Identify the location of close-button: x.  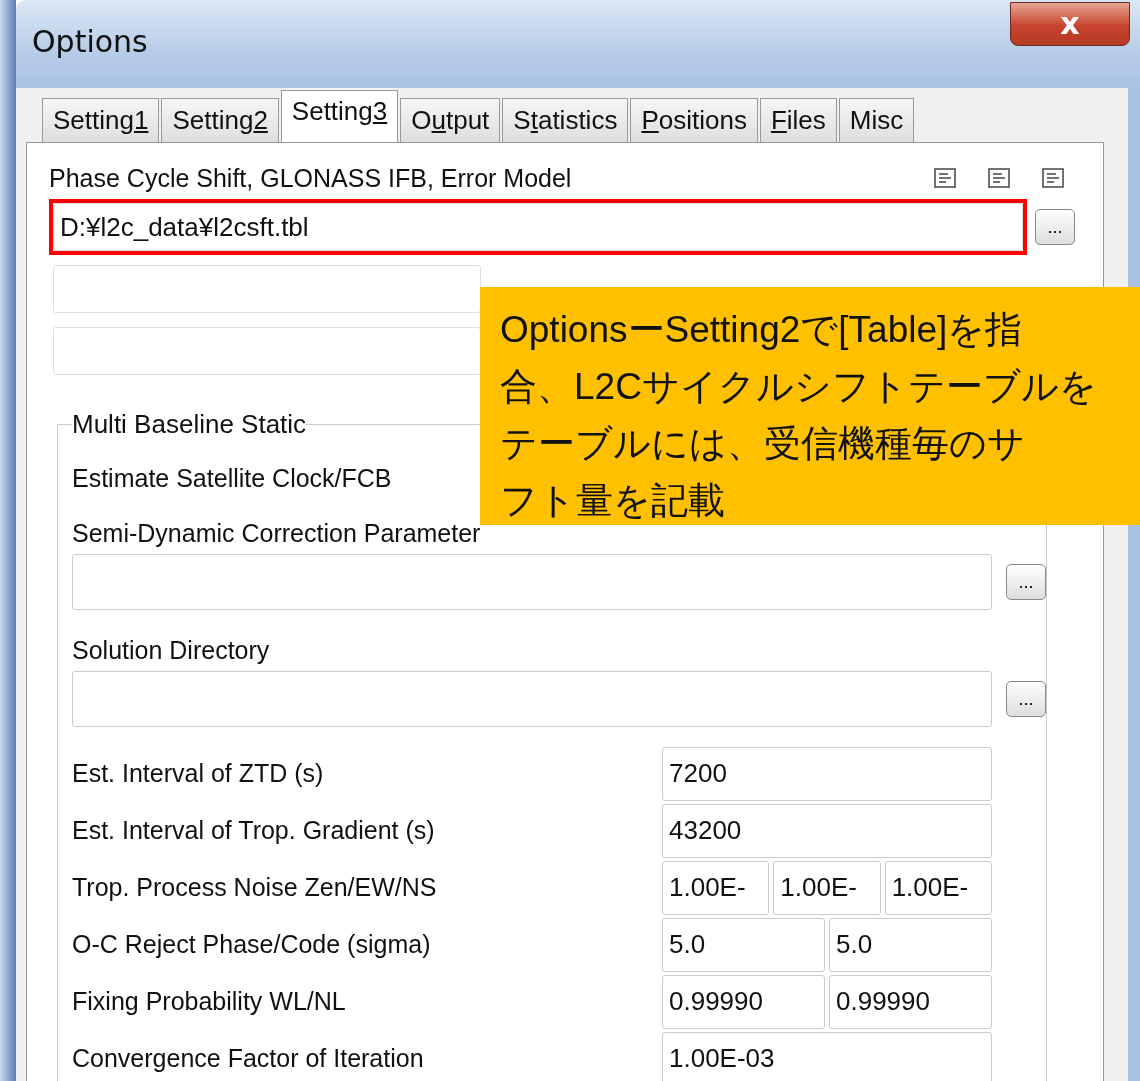
(1070, 24).